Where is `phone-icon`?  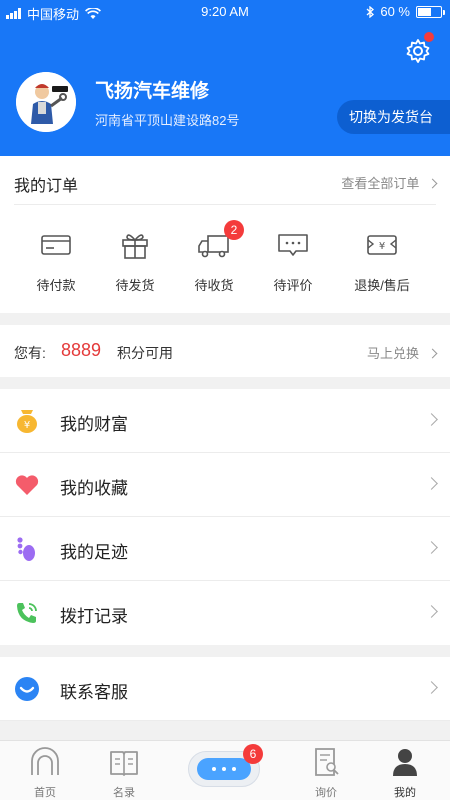
phone-icon is located at coordinates (27, 613).